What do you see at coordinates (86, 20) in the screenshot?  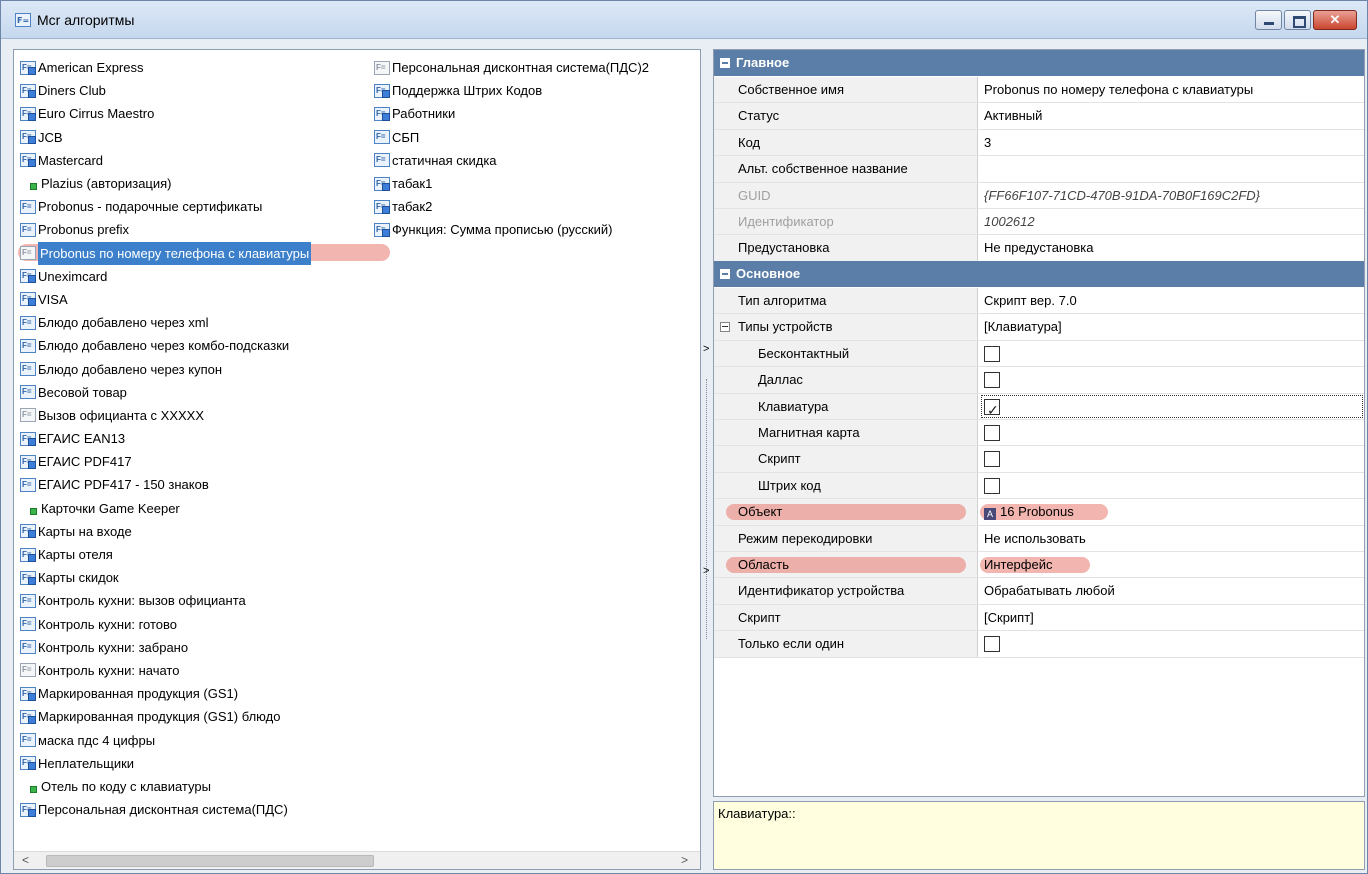 I see `window-title: Mcr алгоритмы` at bounding box center [86, 20].